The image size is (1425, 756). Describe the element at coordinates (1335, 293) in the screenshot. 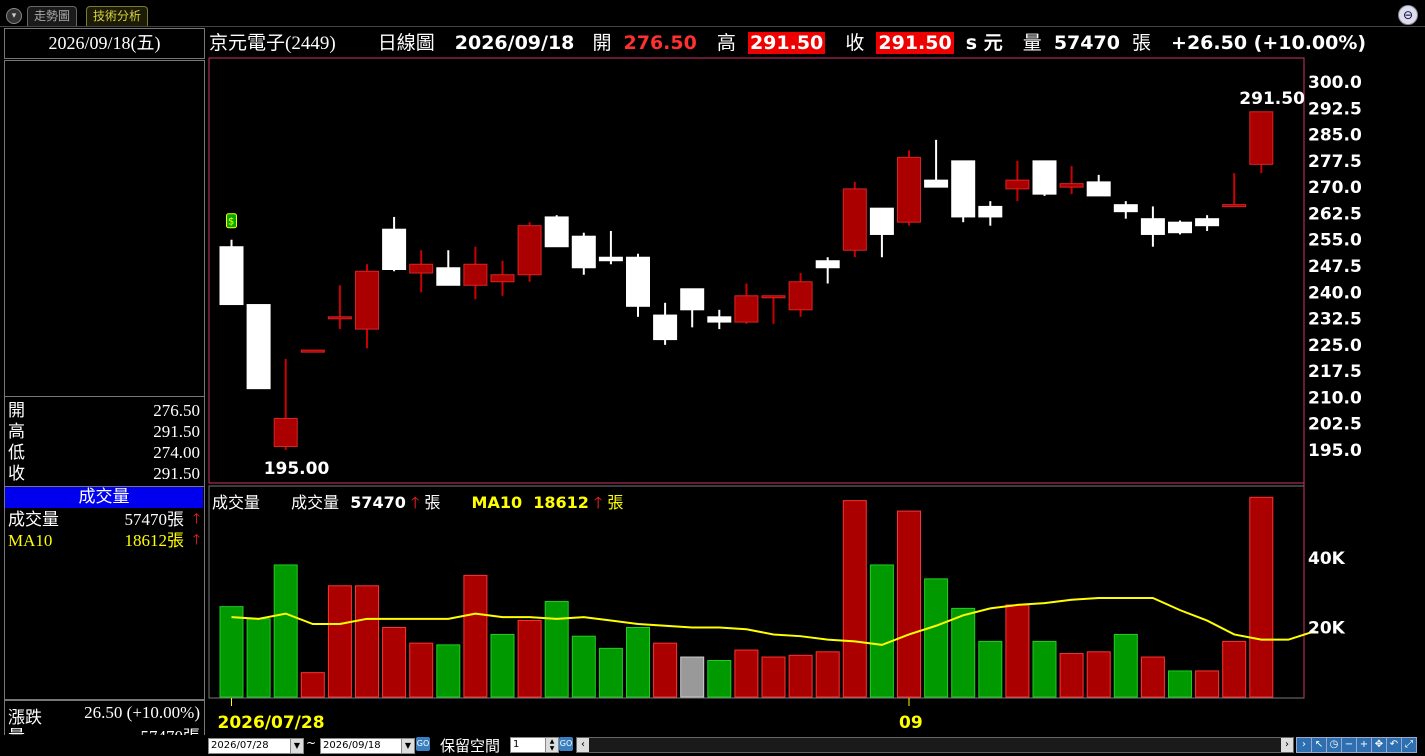

I see `y-tick-label: 240.0` at that location.